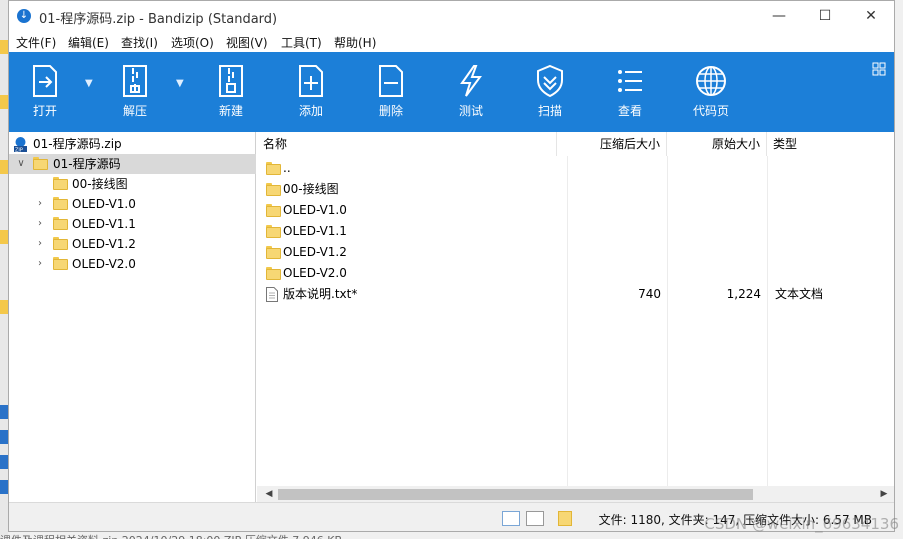 The height and width of the screenshot is (539, 903). Describe the element at coordinates (717, 144) in the screenshot. I see `column-header-size: 原始大小` at that location.